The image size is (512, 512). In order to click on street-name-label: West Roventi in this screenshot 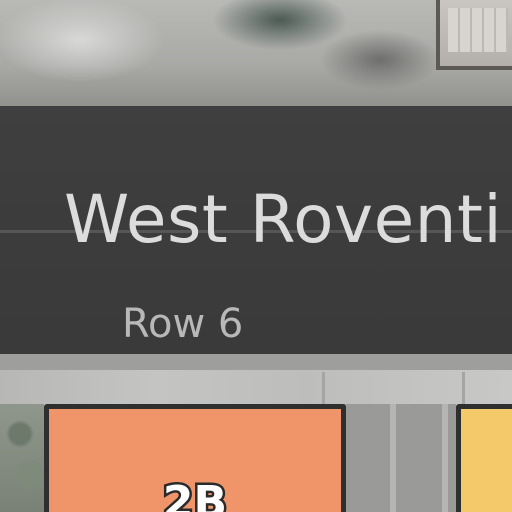, I will do `click(283, 219)`.